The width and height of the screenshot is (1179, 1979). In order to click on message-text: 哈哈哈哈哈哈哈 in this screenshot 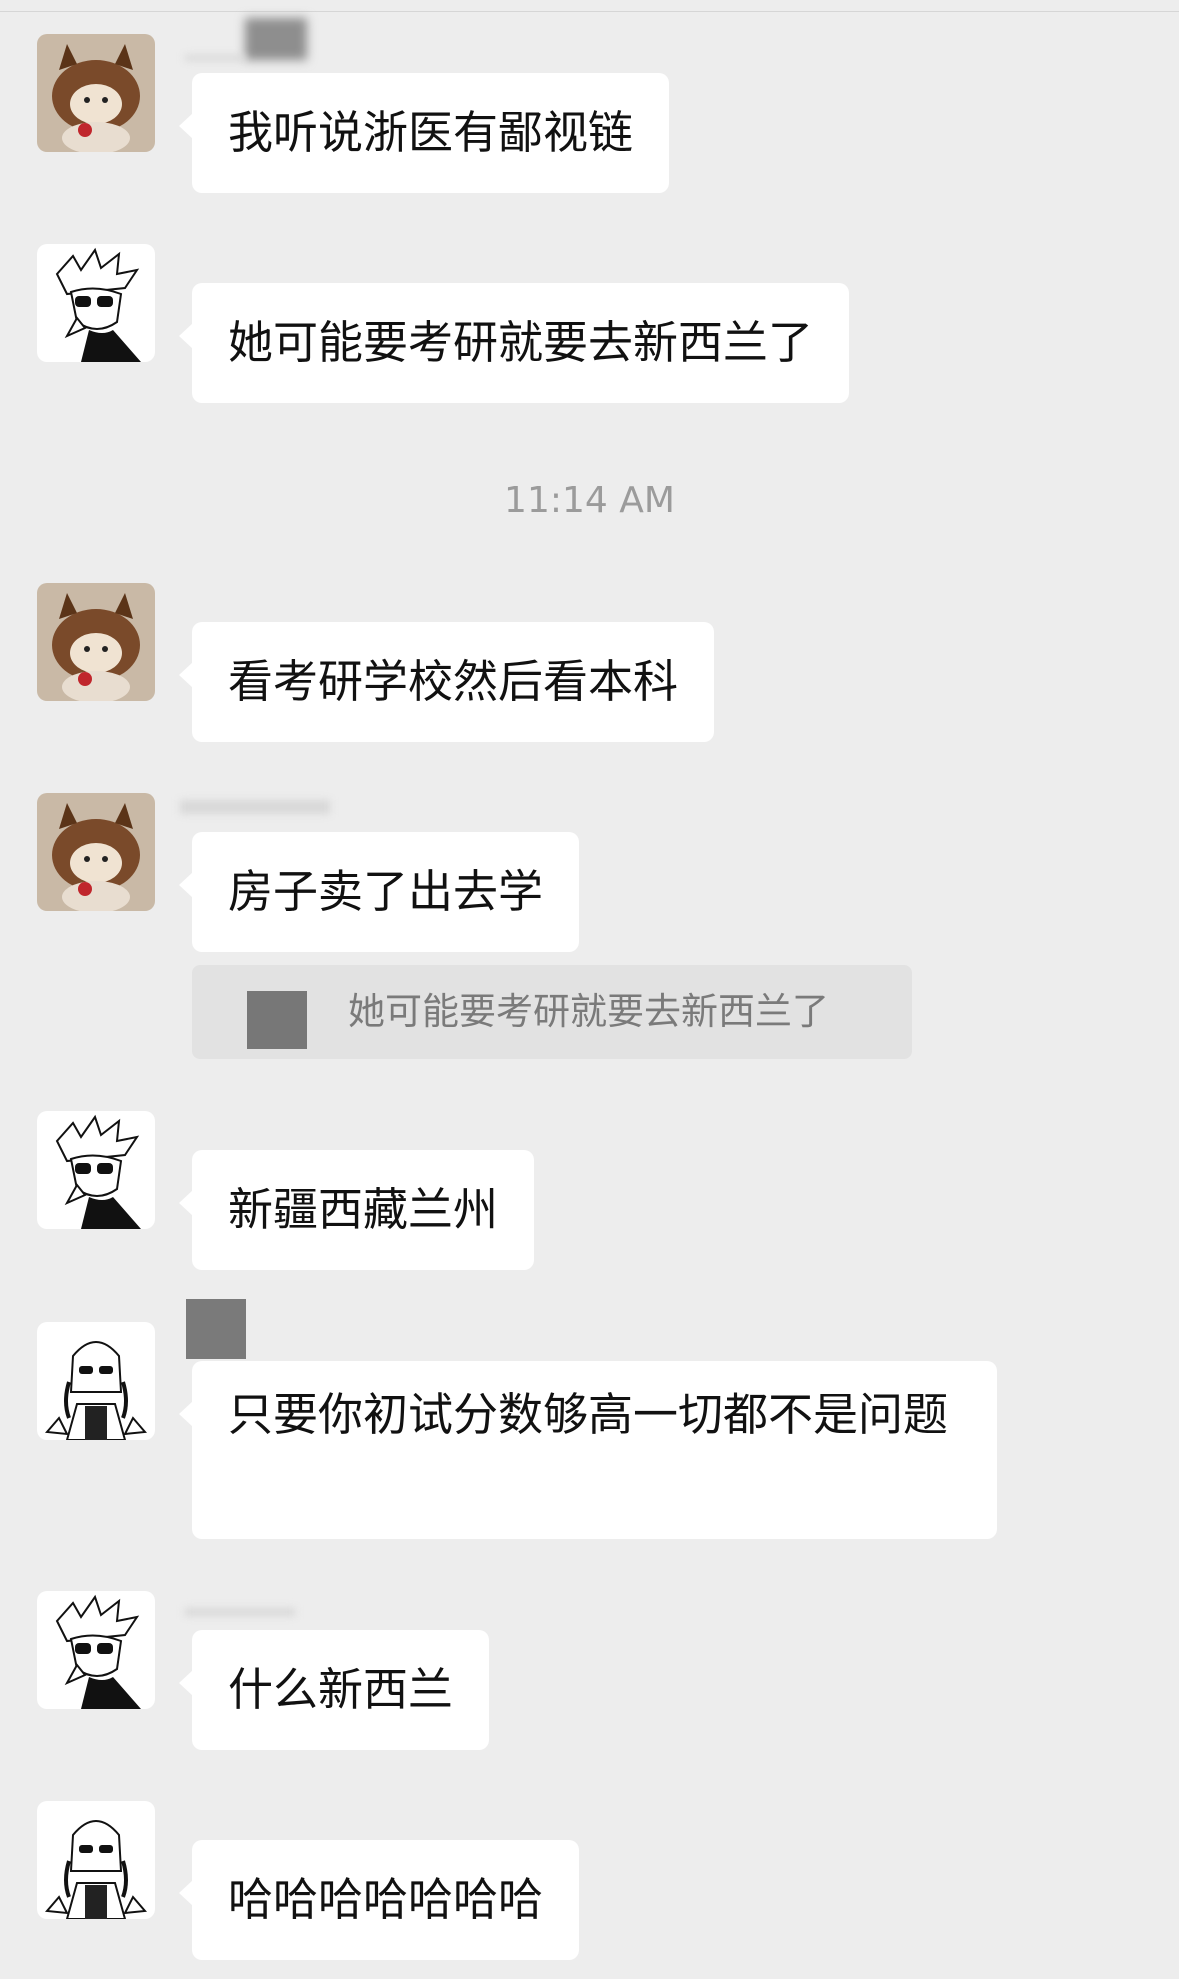, I will do `click(386, 1899)`.